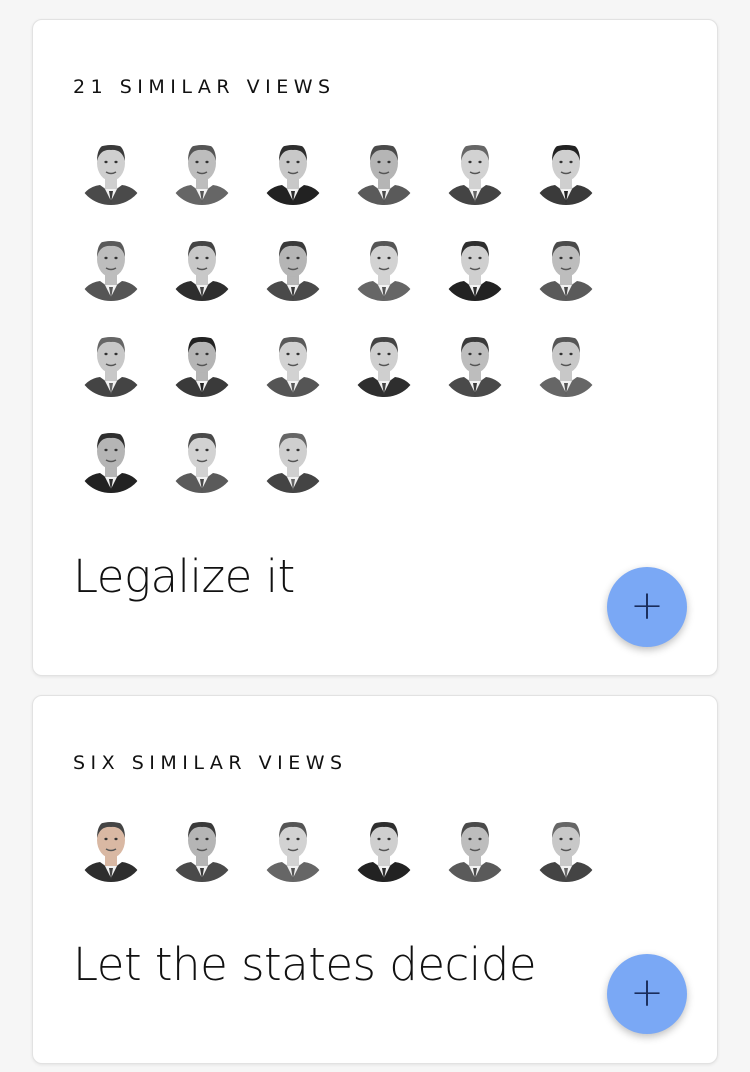 The height and width of the screenshot is (1072, 750). Describe the element at coordinates (210, 763) in the screenshot. I see `similar-views-count: SIX SIMILAR VIEWS` at that location.